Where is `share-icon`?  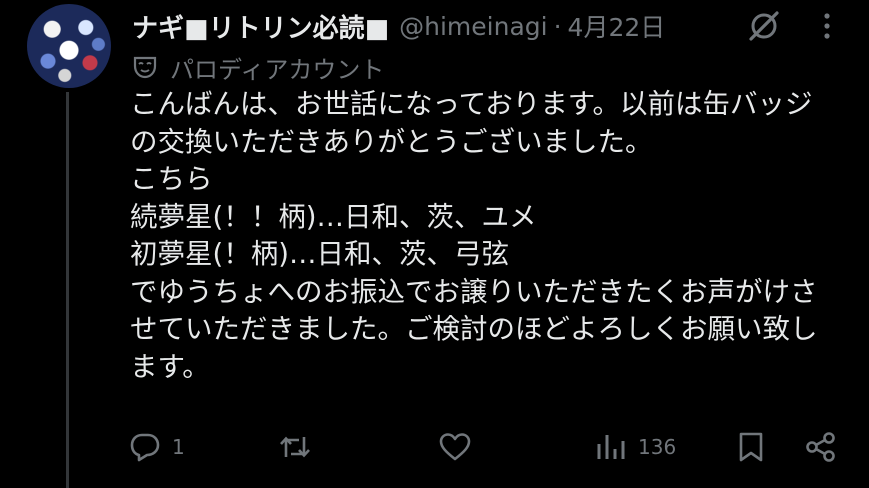
share-icon is located at coordinates (820, 447).